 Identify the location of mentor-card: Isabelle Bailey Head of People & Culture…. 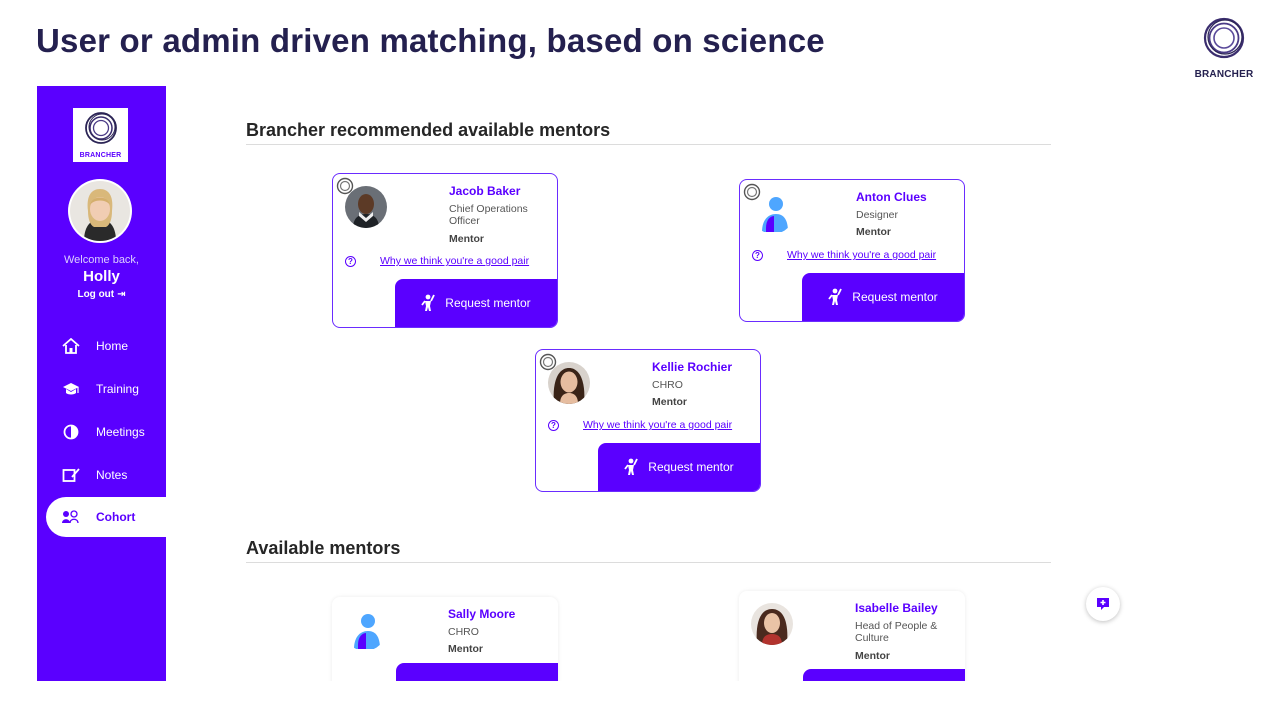
(852, 636).